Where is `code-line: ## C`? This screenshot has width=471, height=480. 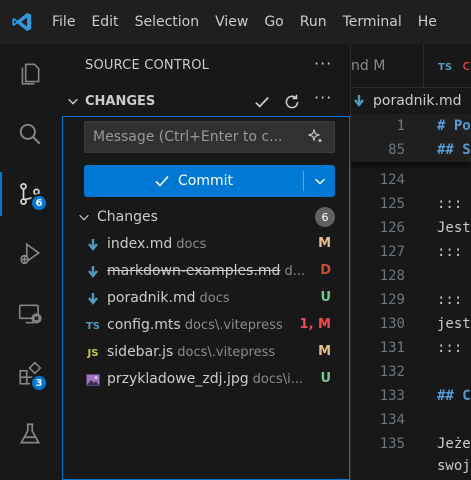 code-line: ## C is located at coordinates (454, 396).